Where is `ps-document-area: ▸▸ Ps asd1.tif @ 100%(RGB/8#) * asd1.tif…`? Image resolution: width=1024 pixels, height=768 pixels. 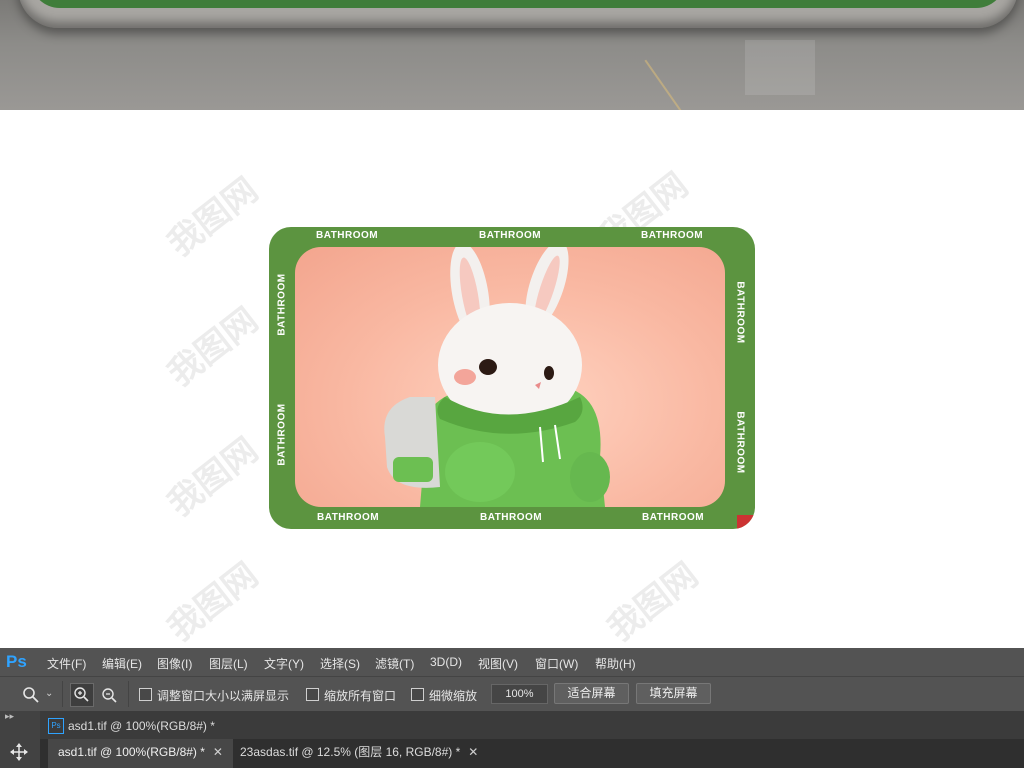
ps-document-area: ▸▸ Ps asd1.tif @ 100%(RGB/8#) * asd1.tif… is located at coordinates (512, 739).